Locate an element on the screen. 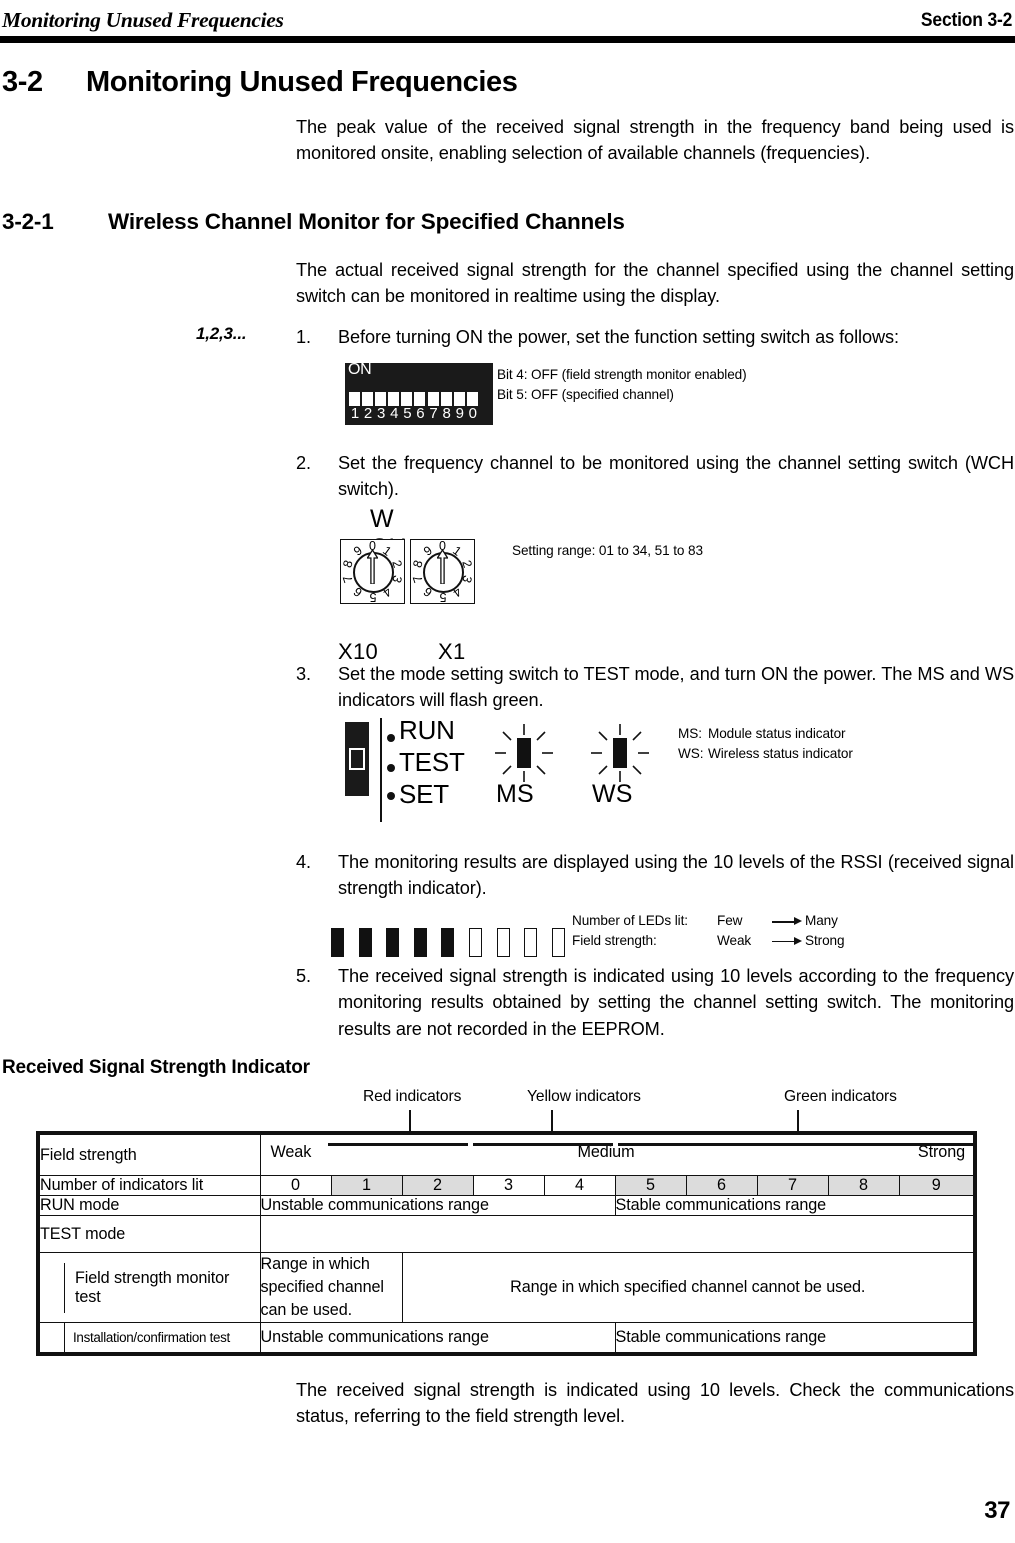 The width and height of the screenshot is (1015, 1543). dip-switch-pin-labels: 1 2 3 4 5 6 7 8 9 0 is located at coordinates (413, 414).